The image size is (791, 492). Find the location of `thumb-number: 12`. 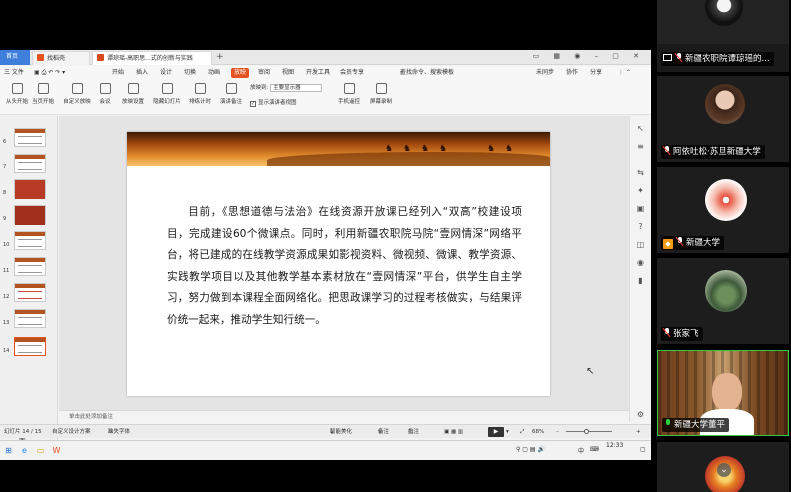

thumb-number: 12 is located at coordinates (6, 297).